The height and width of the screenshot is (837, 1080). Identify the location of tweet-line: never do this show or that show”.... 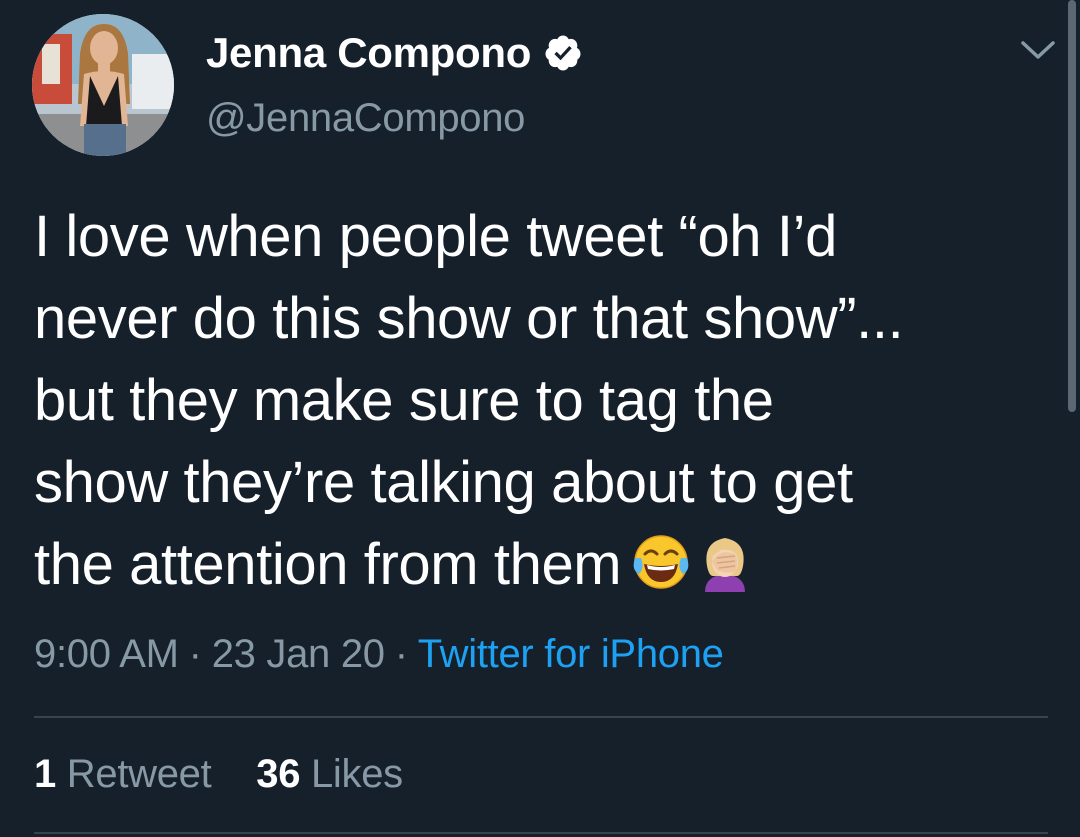
(469, 318).